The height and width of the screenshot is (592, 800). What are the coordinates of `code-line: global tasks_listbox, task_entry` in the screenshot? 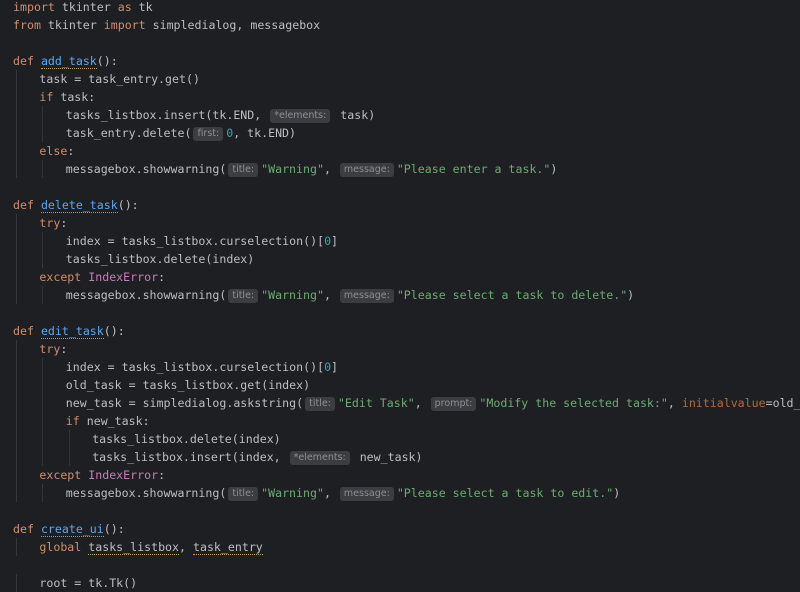 It's located at (151, 547).